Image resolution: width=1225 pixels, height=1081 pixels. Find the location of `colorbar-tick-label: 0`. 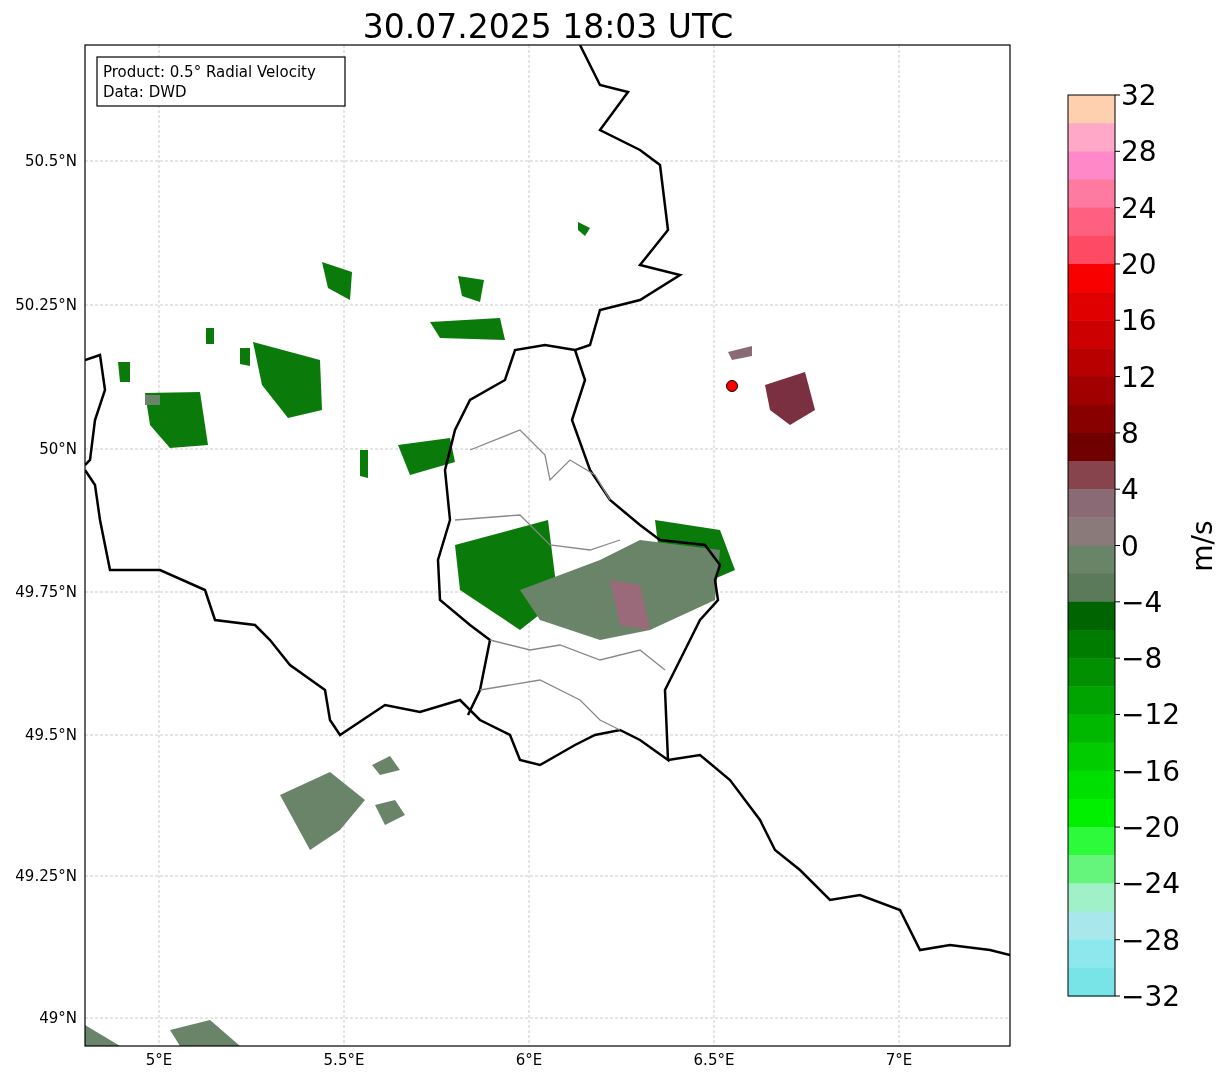

colorbar-tick-label: 0 is located at coordinates (1130, 546).